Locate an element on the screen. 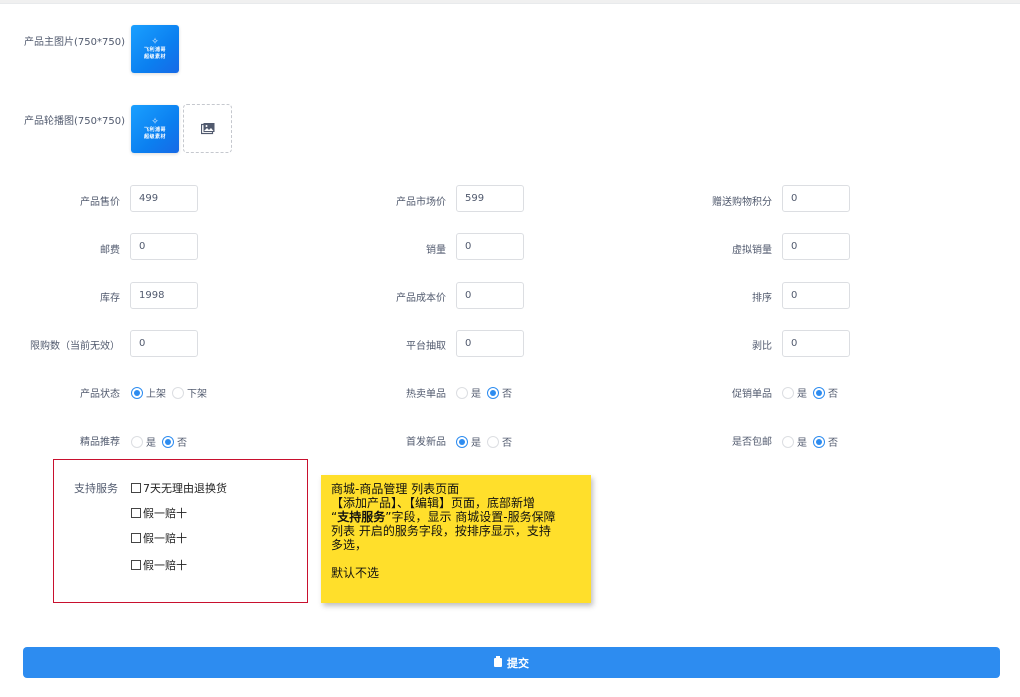  service-checkbox: 7天无理由退换货 is located at coordinates (179, 488).